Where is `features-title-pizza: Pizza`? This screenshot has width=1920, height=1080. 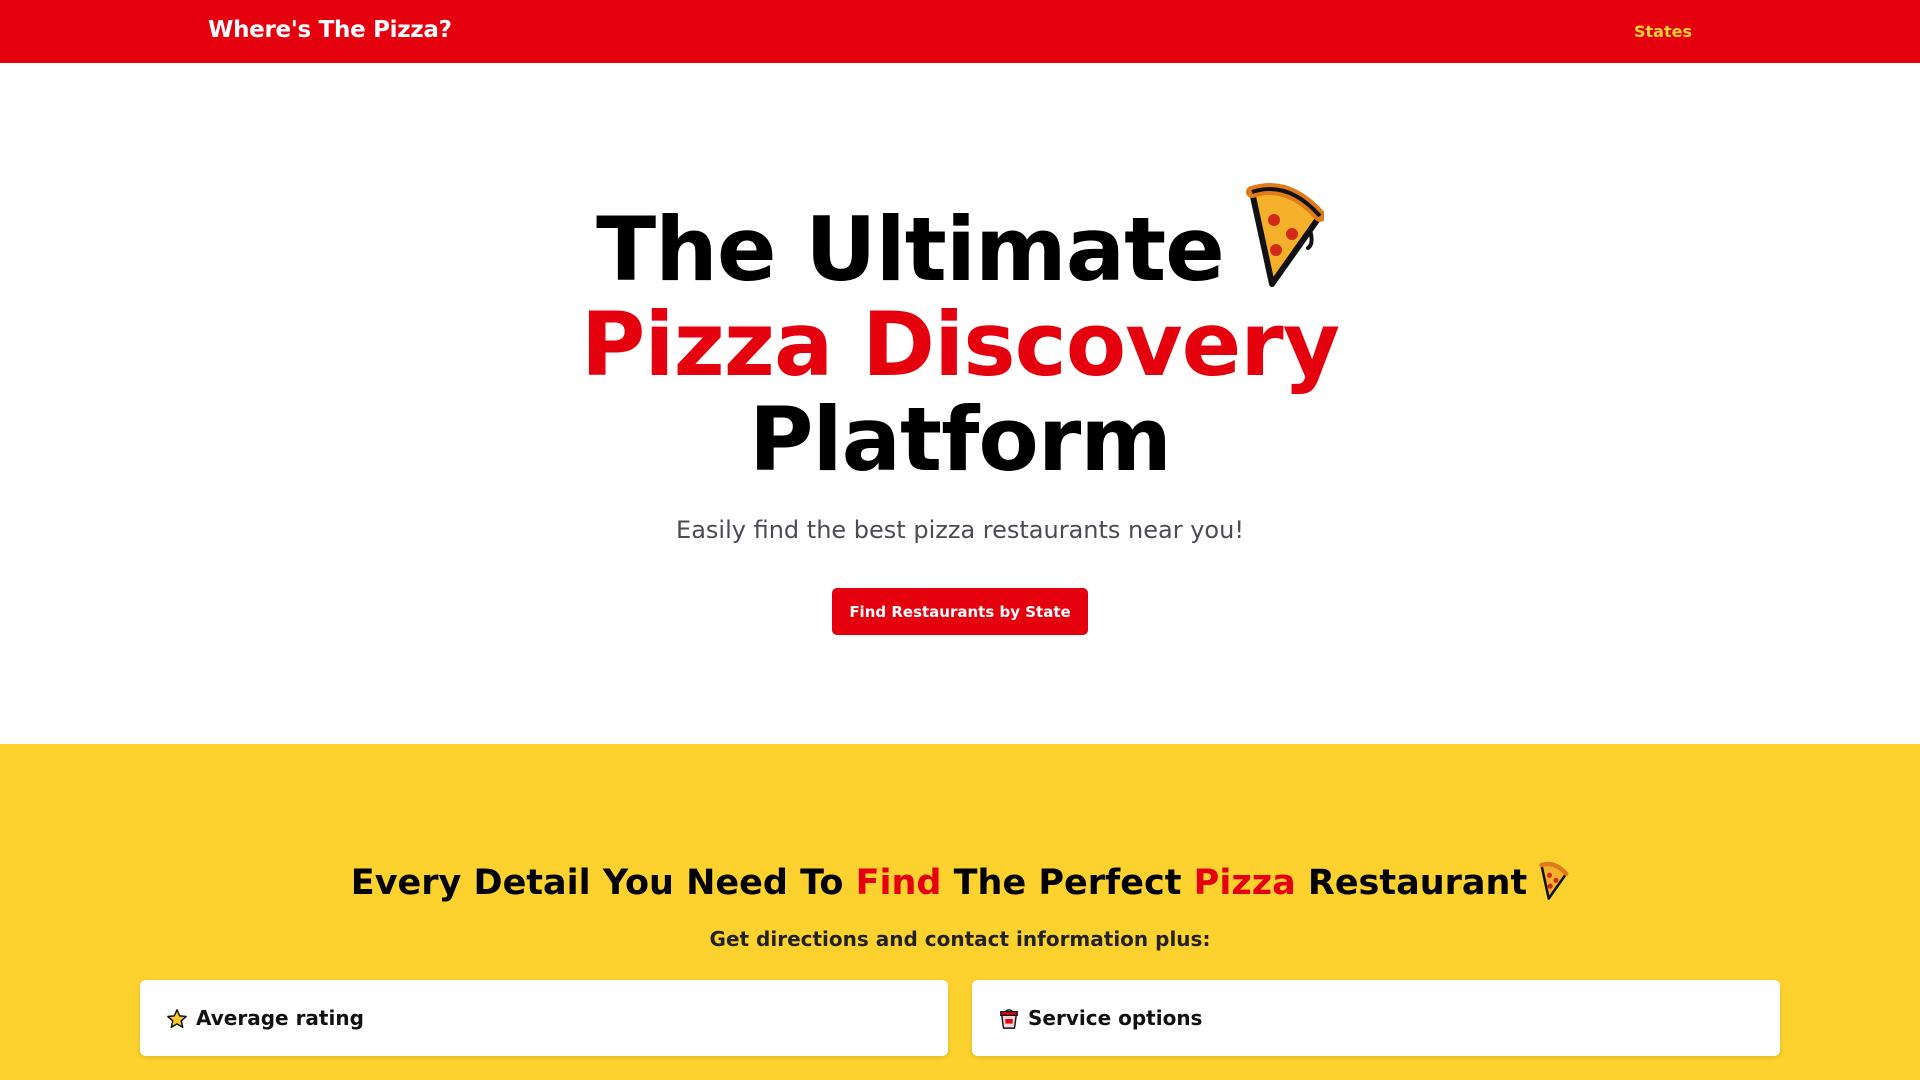 features-title-pizza: Pizza is located at coordinates (1244, 883).